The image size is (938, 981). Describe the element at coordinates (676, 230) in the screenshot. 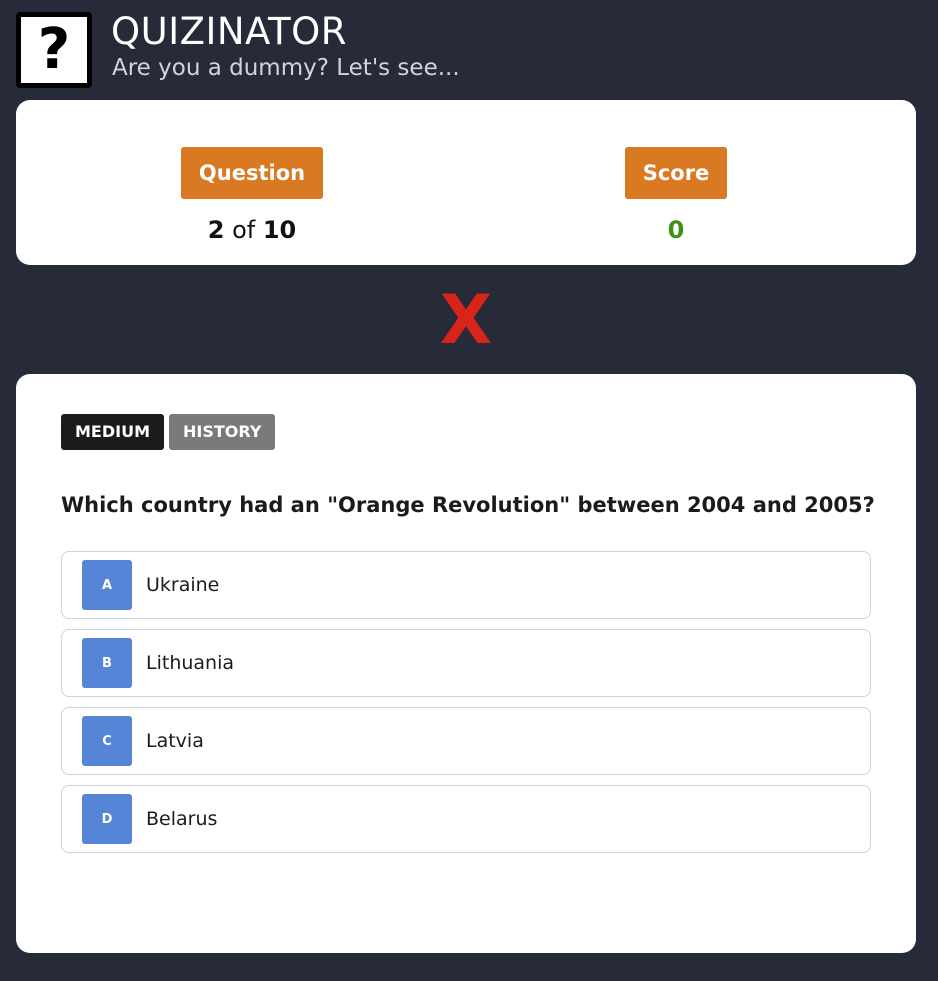

I see `score-value: 0` at that location.